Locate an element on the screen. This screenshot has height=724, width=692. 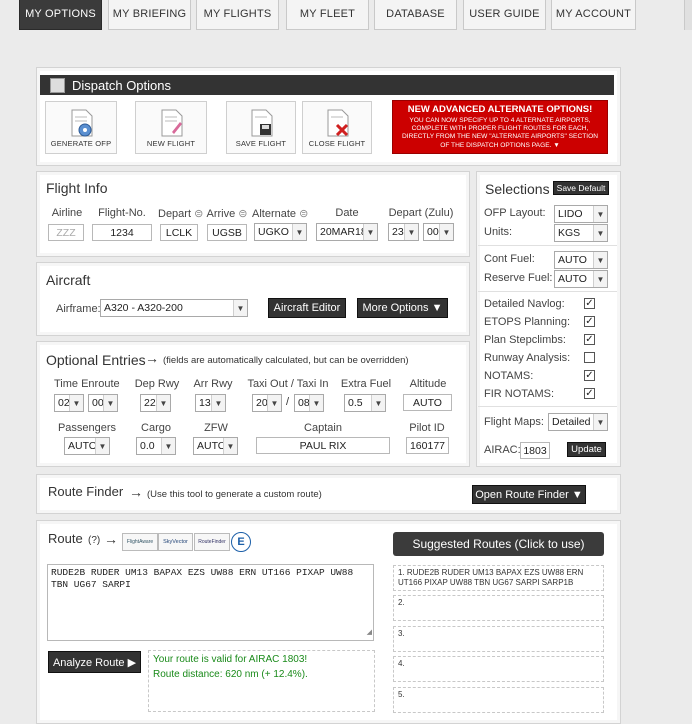
suggested-route-num: 4. is located at coordinates (401, 663).